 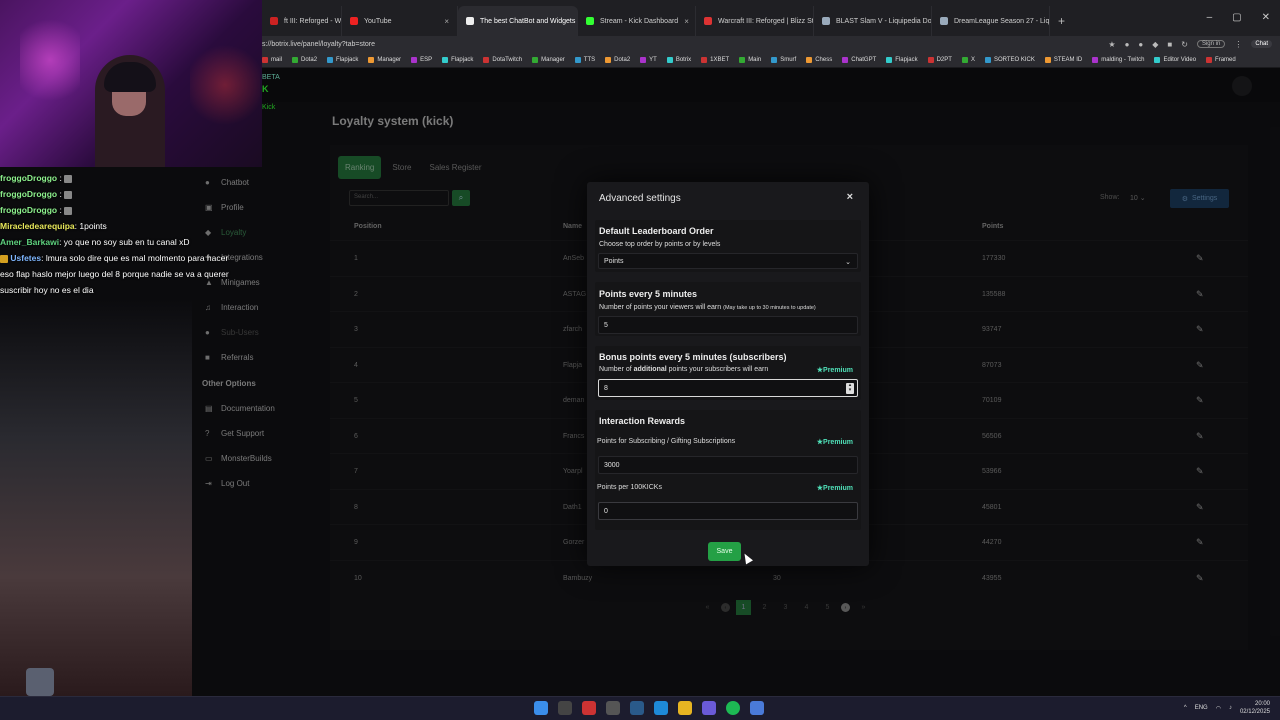 I want to click on bookmark-item: Framed, so click(x=1221, y=59).